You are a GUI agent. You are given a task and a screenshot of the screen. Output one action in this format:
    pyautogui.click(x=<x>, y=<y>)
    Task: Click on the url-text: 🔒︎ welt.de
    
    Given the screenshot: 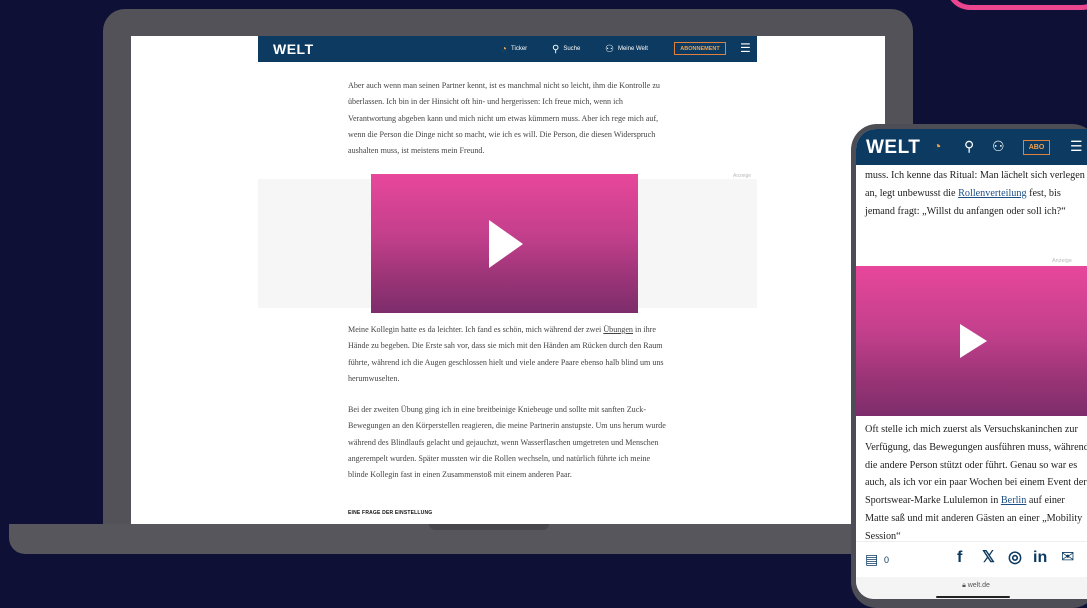 What is the action you would take?
    pyautogui.click(x=971, y=586)
    